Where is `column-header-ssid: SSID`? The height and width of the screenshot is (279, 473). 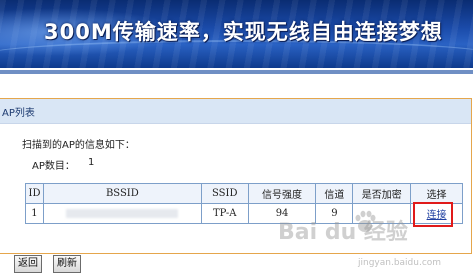 column-header-ssid: SSID is located at coordinates (224, 193).